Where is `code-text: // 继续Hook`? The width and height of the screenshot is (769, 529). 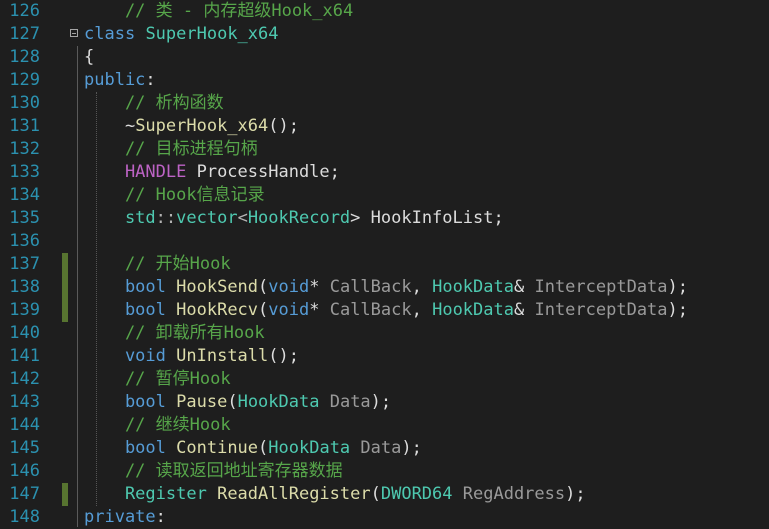 code-text: // 继续Hook is located at coordinates (157, 425).